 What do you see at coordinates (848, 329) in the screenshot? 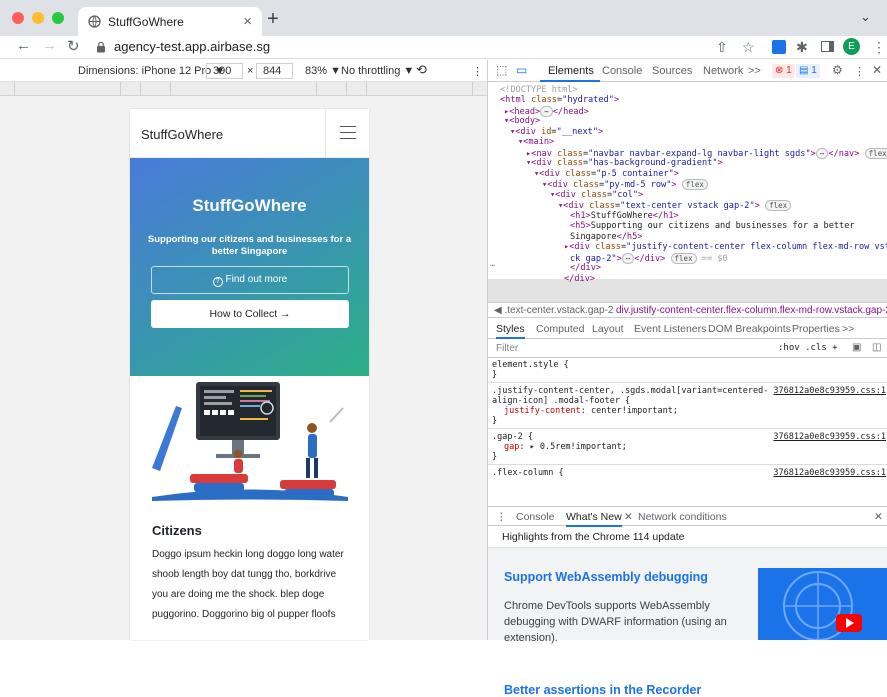
I see `more-subtabs-button: >>` at bounding box center [848, 329].